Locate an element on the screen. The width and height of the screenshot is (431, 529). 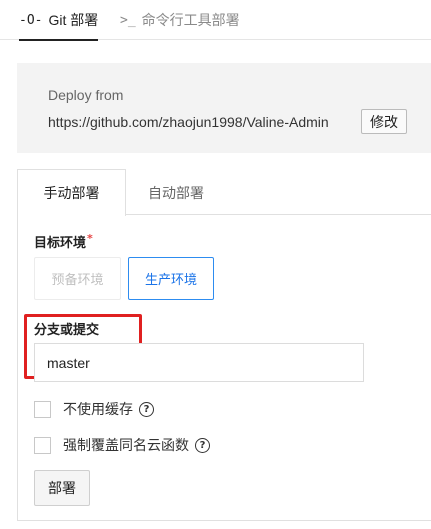
tab-manual-deploy: 手动部署 is located at coordinates (71, 192).